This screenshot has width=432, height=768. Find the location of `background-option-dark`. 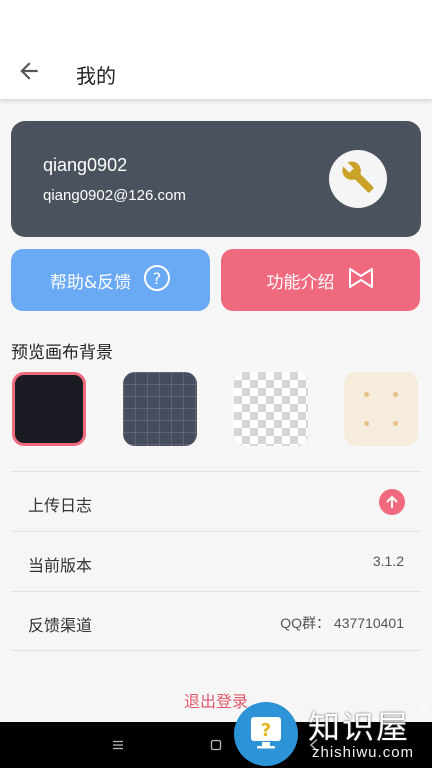

background-option-dark is located at coordinates (49, 409).